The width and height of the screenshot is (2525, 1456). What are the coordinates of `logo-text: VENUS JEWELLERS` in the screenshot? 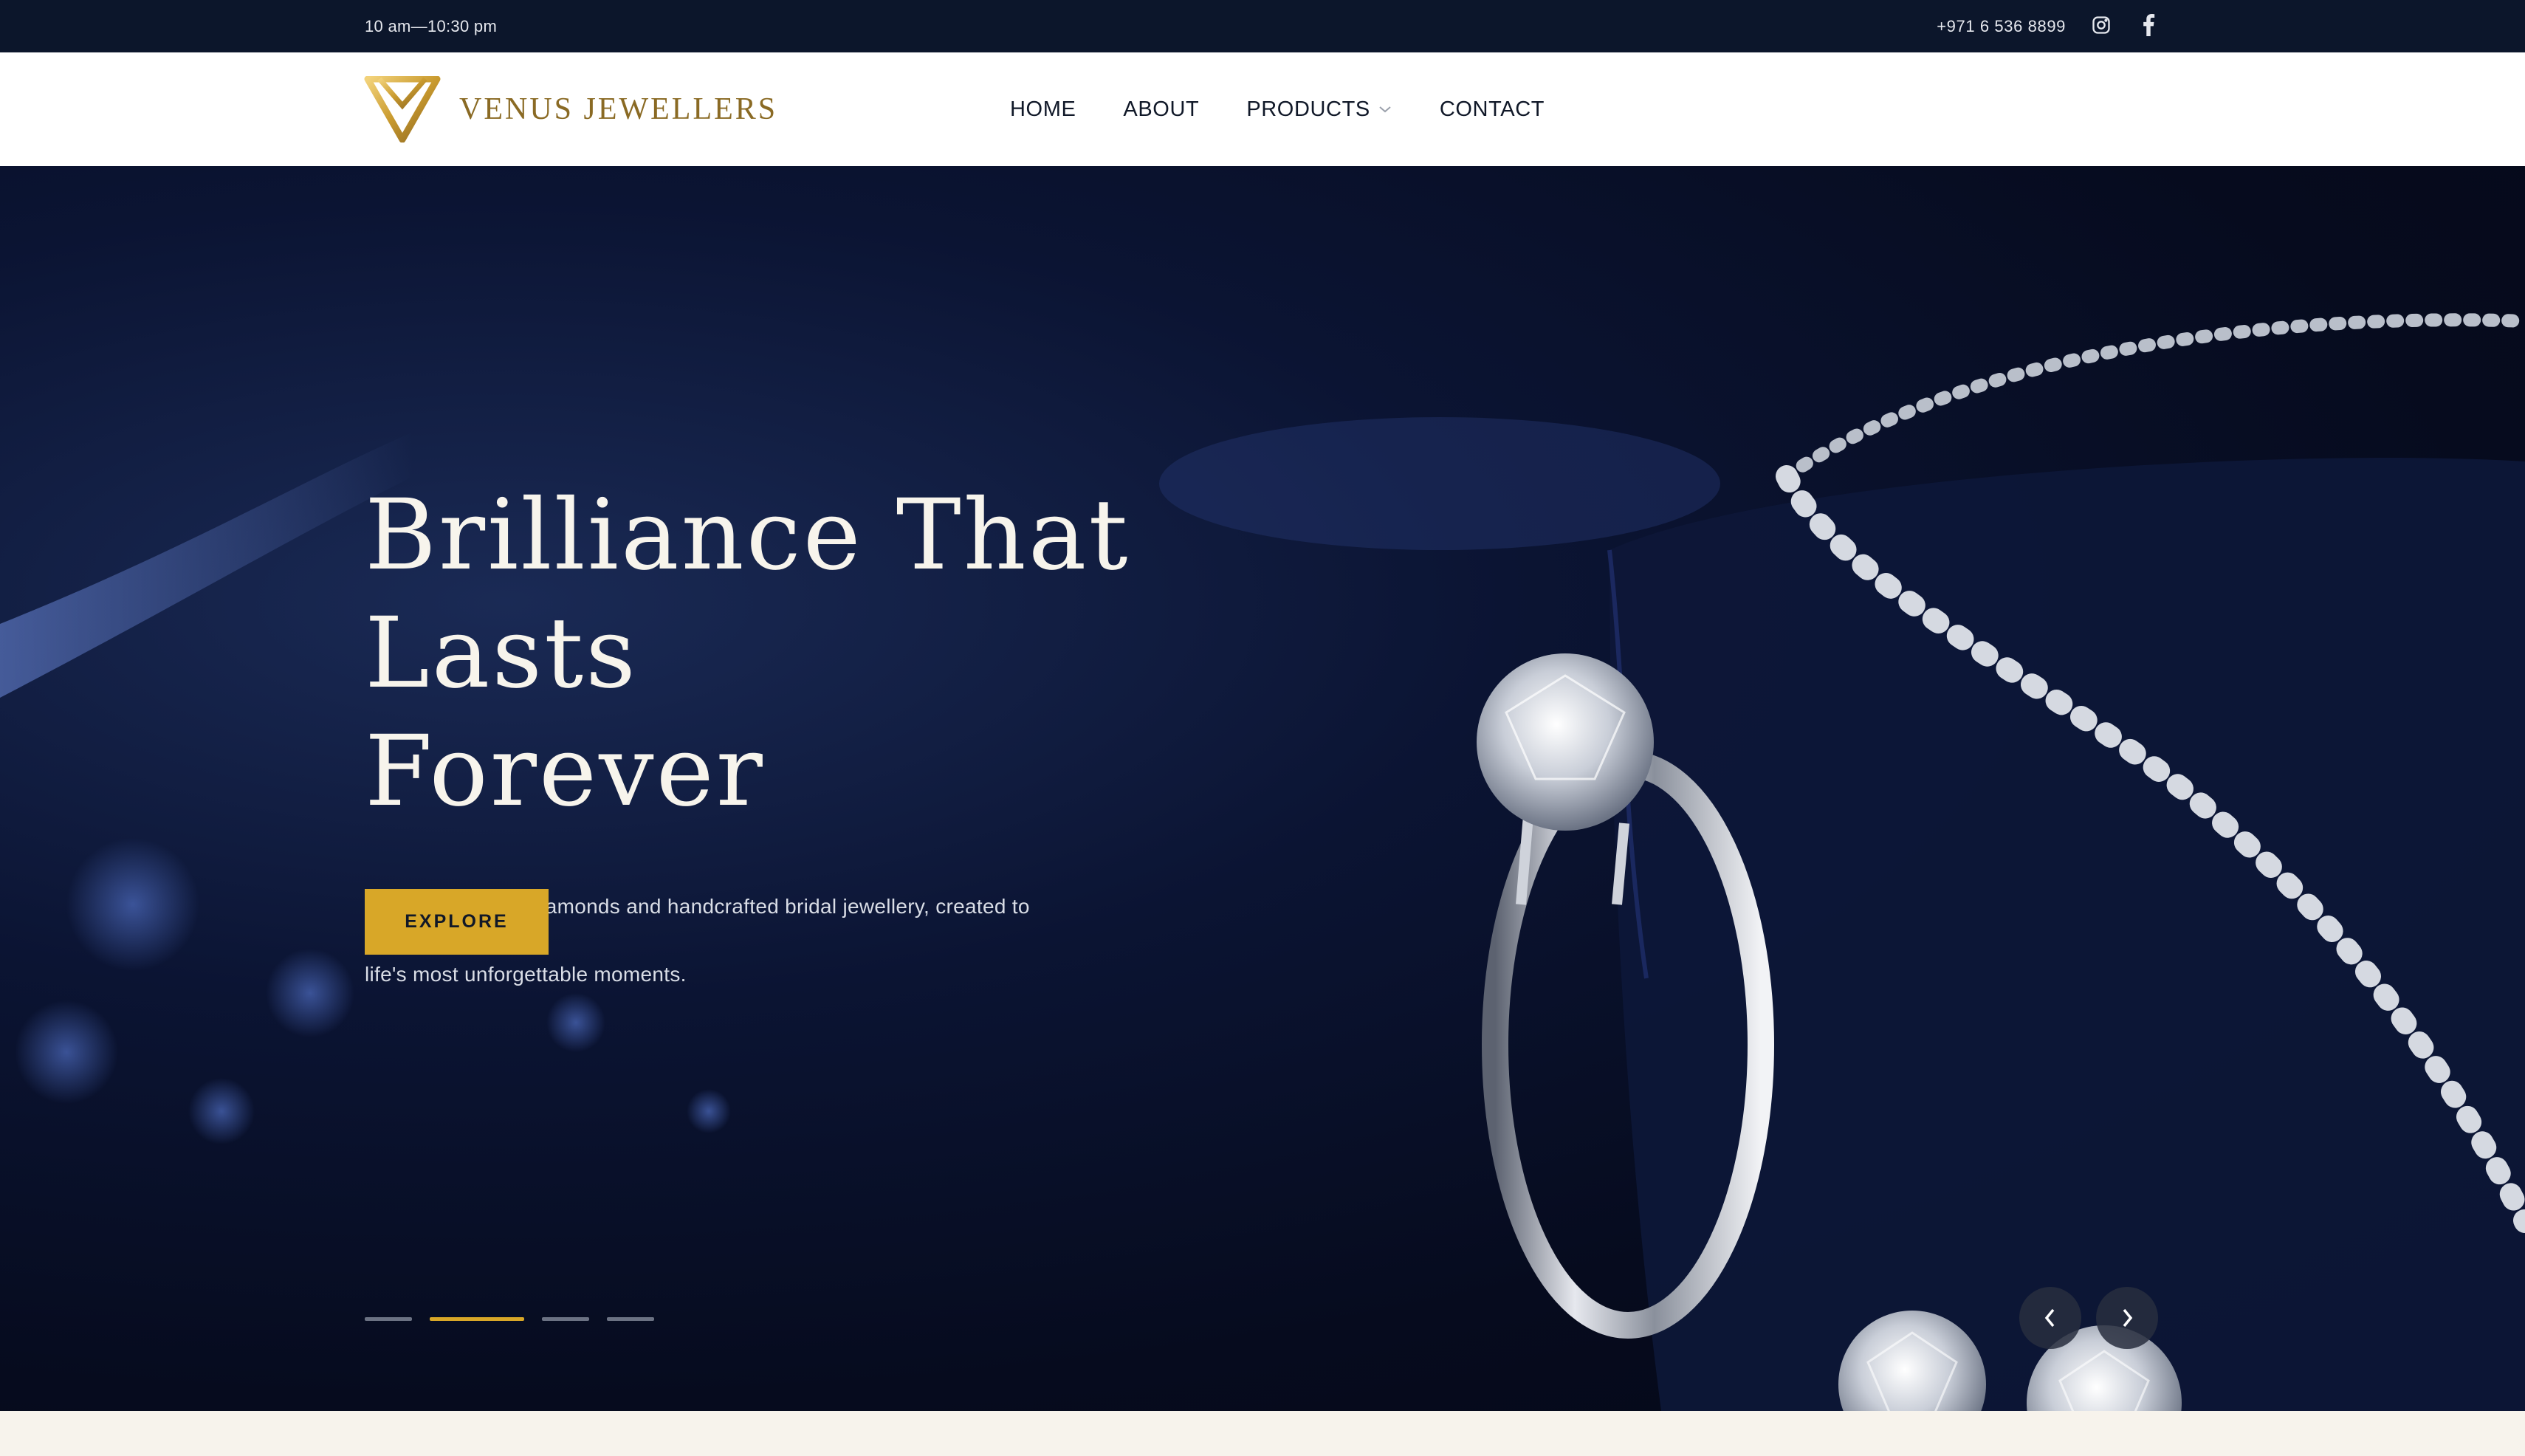 It's located at (618, 109).